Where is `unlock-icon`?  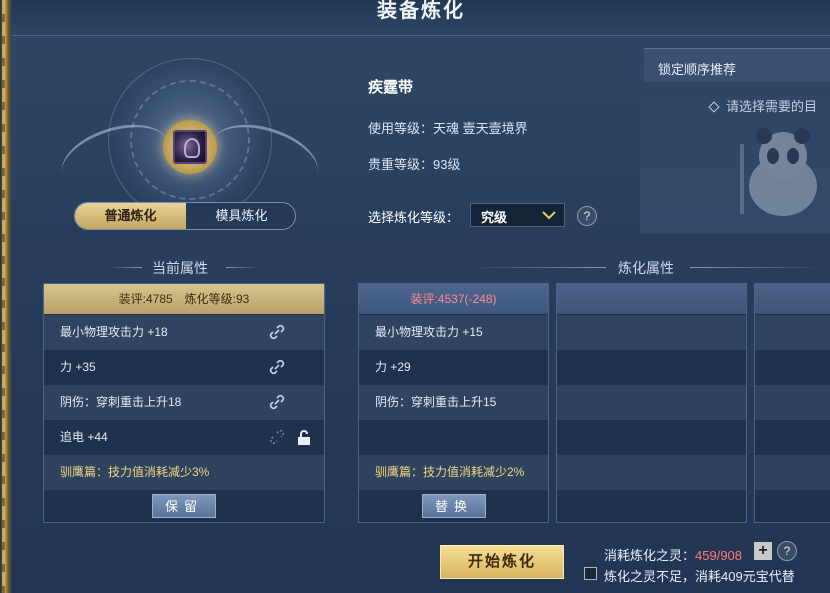 unlock-icon is located at coordinates (304, 438).